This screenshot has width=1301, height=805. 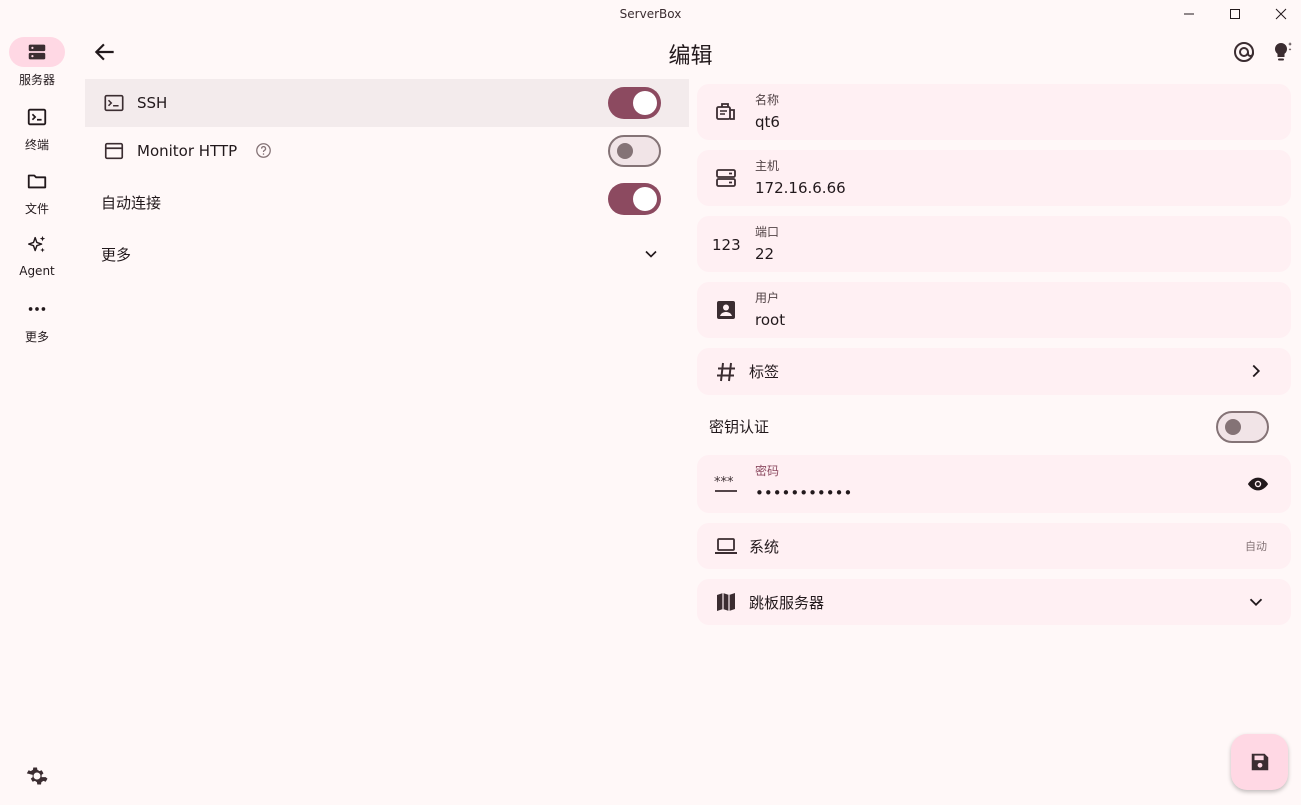 I want to click on tags-row: 标签, so click(x=994, y=371).